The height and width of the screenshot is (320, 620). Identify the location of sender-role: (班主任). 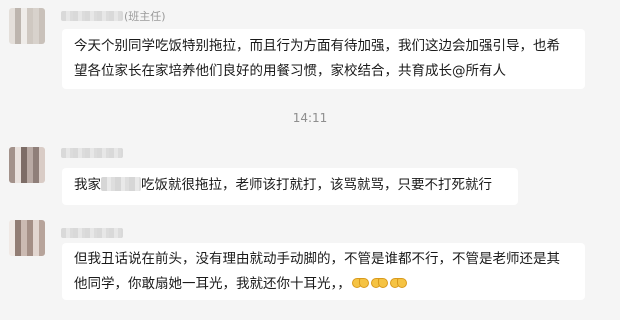
(145, 16).